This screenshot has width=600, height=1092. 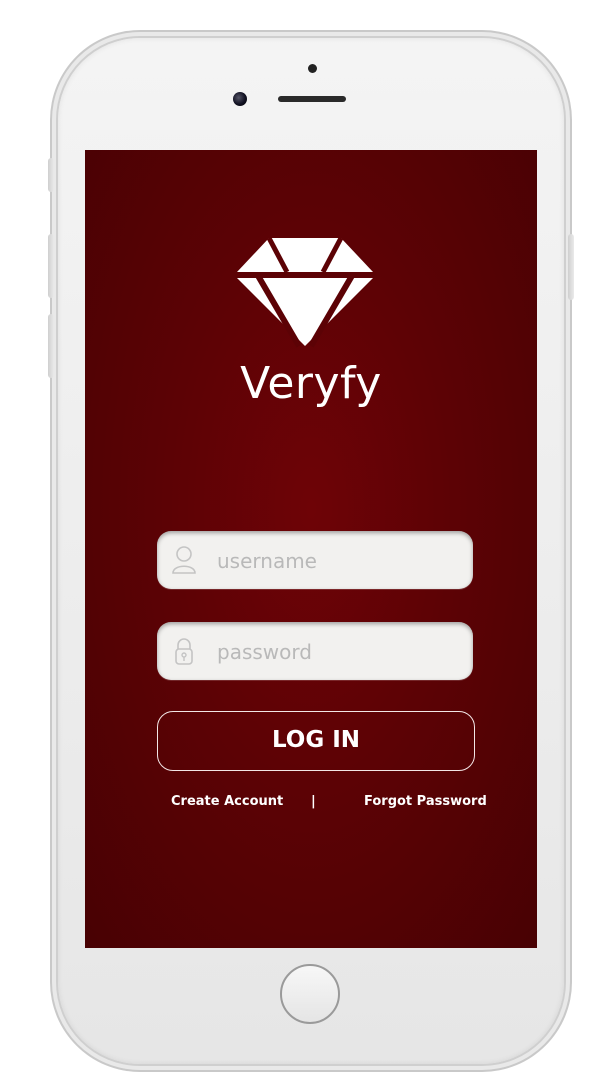 What do you see at coordinates (310, 994) in the screenshot?
I see `home-button` at bounding box center [310, 994].